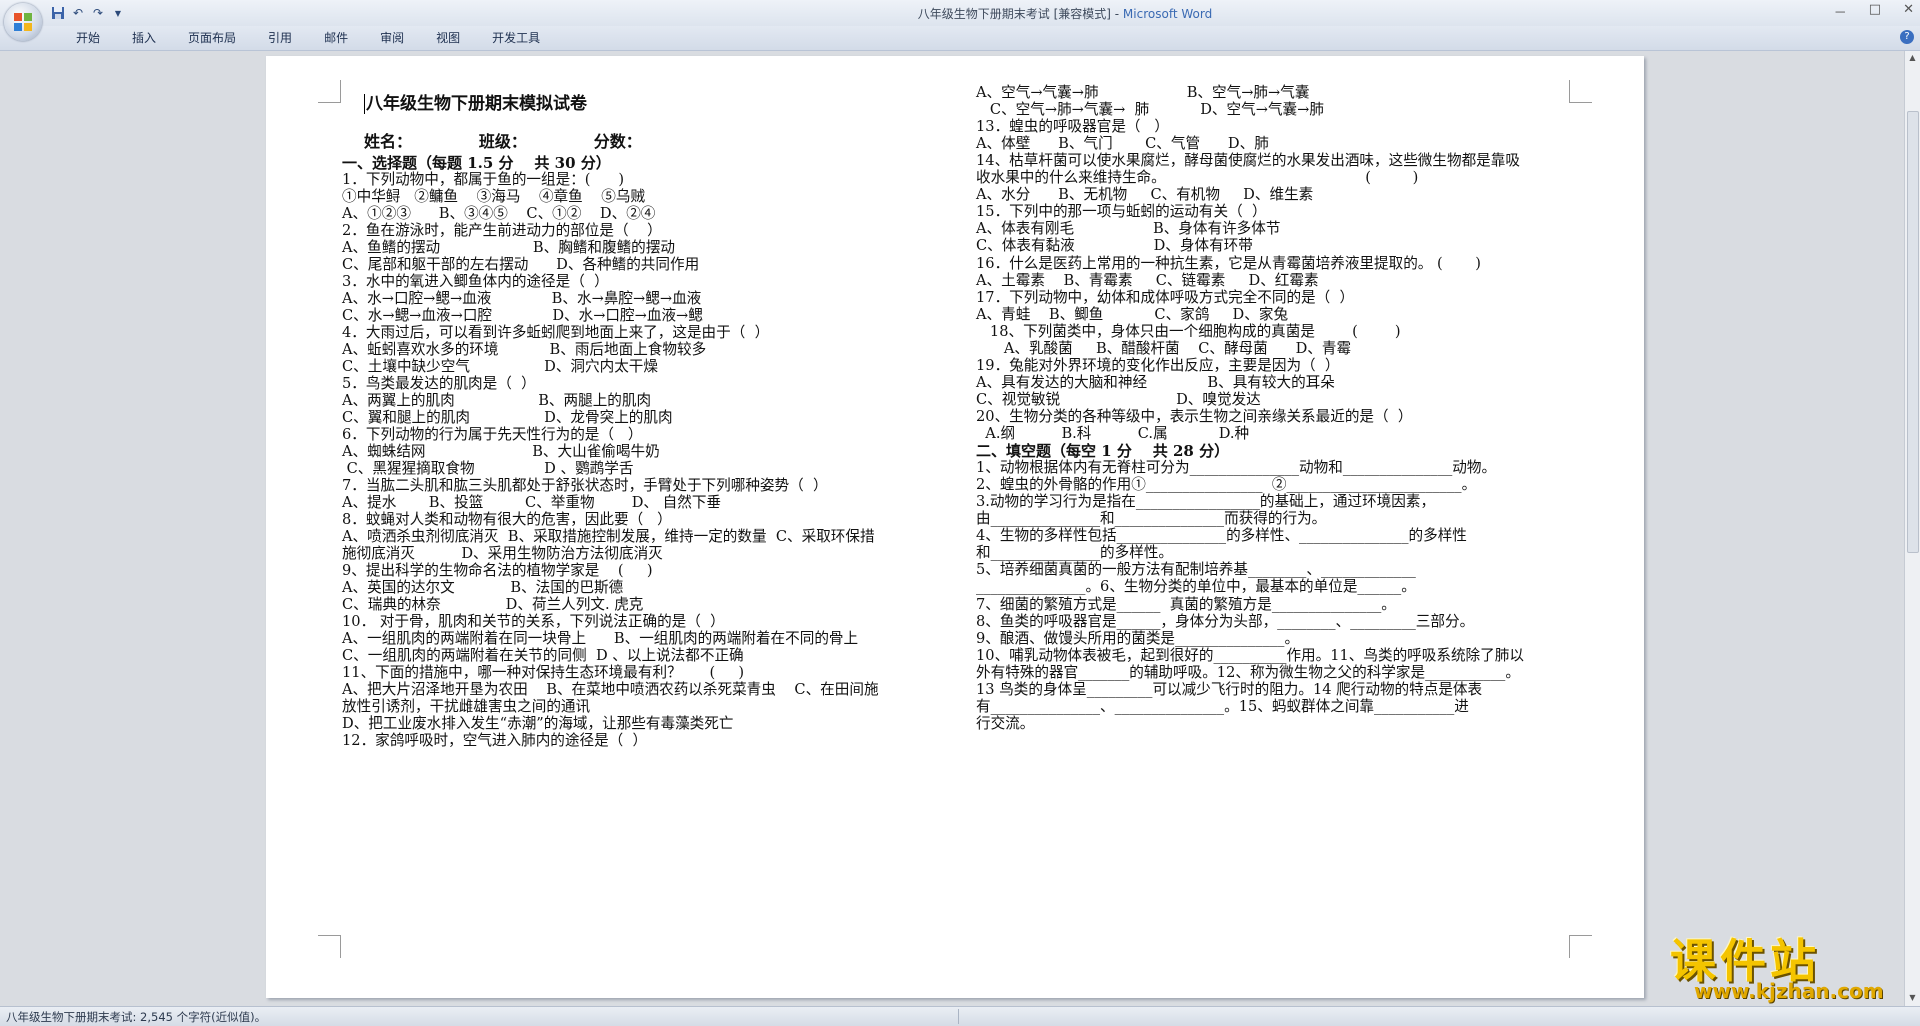 The image size is (1920, 1026). I want to click on ribbon-tab-bar: 开始 插入 页面布局 引用 邮件 审阅 视图 开发工具 ?, so click(960, 38).